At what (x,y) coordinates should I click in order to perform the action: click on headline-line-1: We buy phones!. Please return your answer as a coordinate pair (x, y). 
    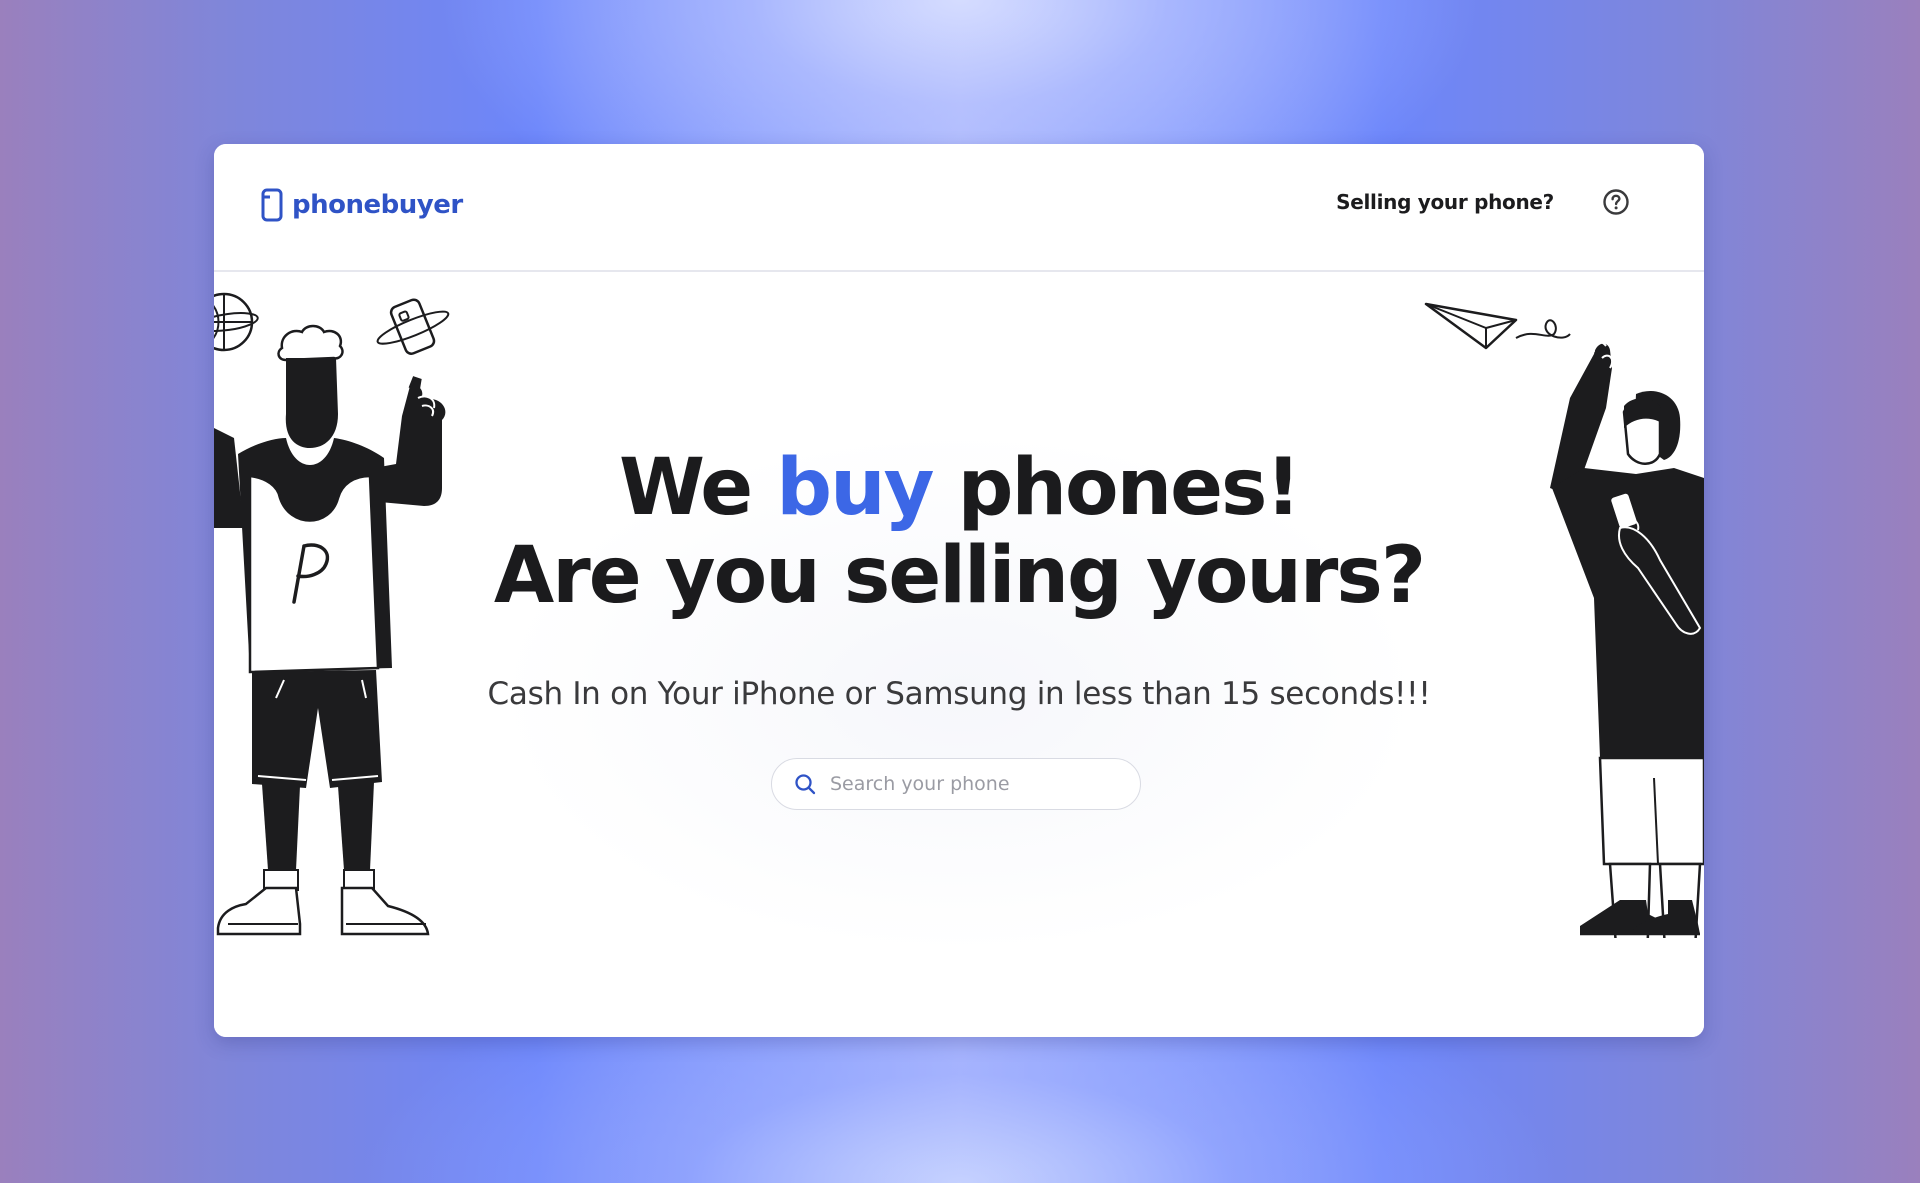
    Looking at the image, I should click on (959, 488).